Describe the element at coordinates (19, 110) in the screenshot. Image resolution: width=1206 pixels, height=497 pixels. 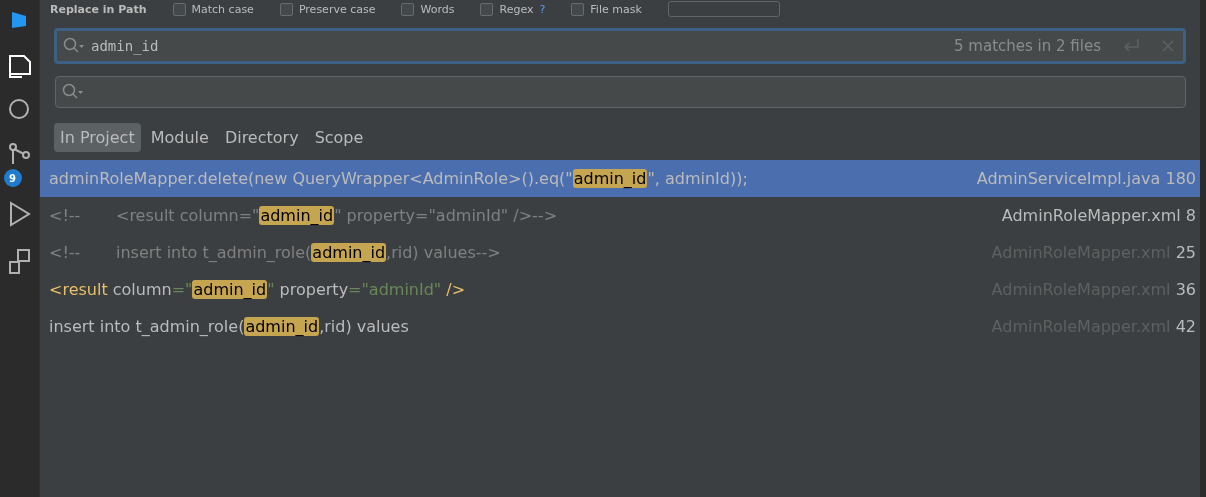
I see `search-icon` at that location.